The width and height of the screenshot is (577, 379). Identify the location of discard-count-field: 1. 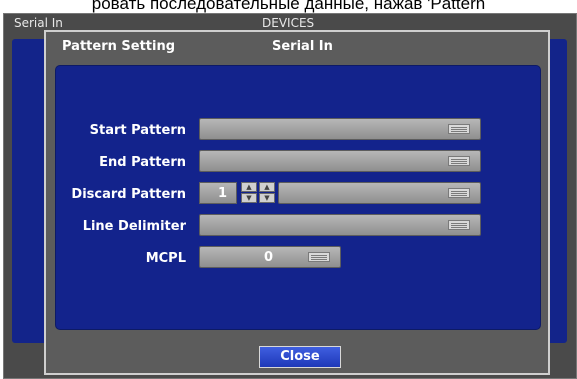
(218, 193).